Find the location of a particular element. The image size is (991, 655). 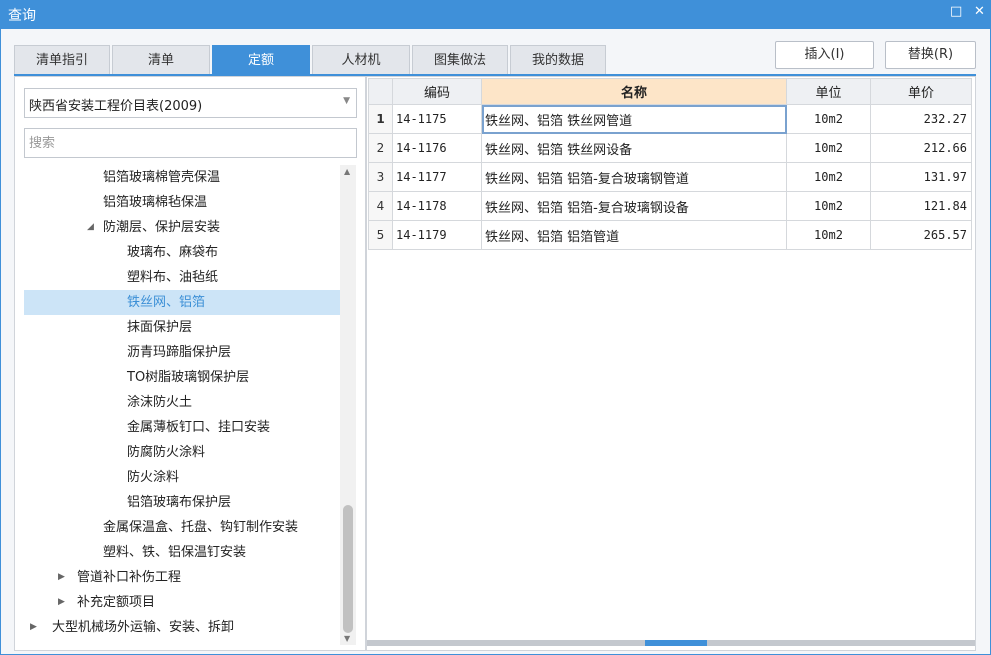

tree-item: ▶ 大型机械场外运输、安装、拆卸 is located at coordinates (182, 627).